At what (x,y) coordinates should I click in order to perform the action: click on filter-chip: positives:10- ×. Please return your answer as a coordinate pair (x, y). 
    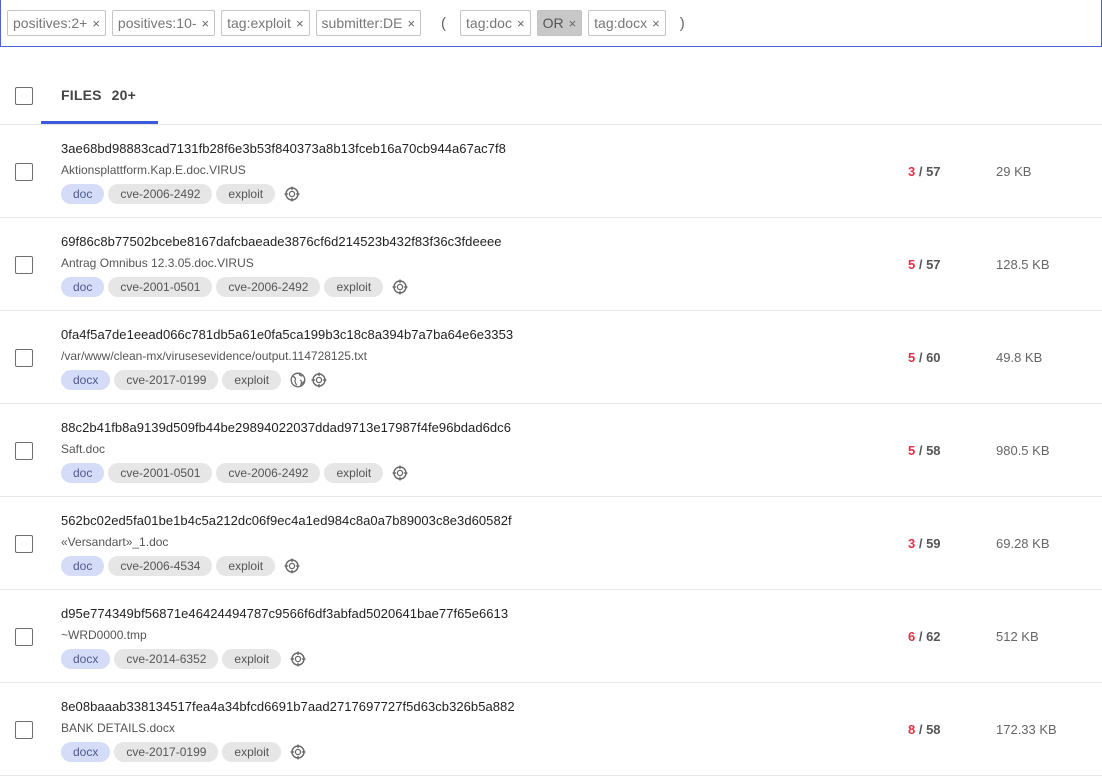
    Looking at the image, I should click on (163, 23).